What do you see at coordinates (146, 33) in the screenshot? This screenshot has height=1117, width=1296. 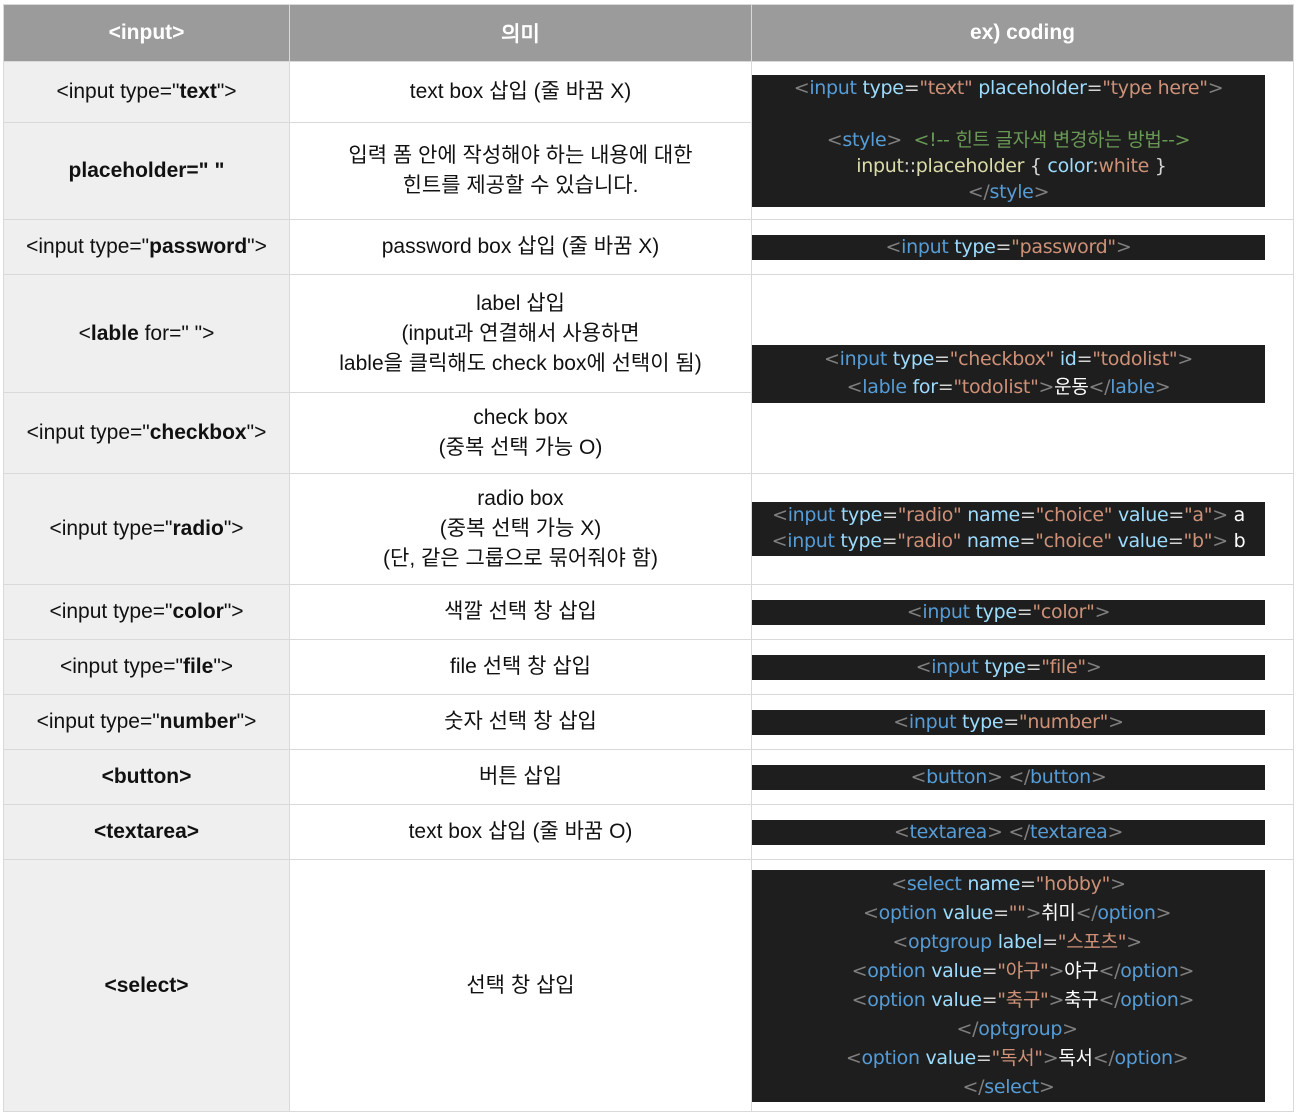 I see `header-input: <input>` at bounding box center [146, 33].